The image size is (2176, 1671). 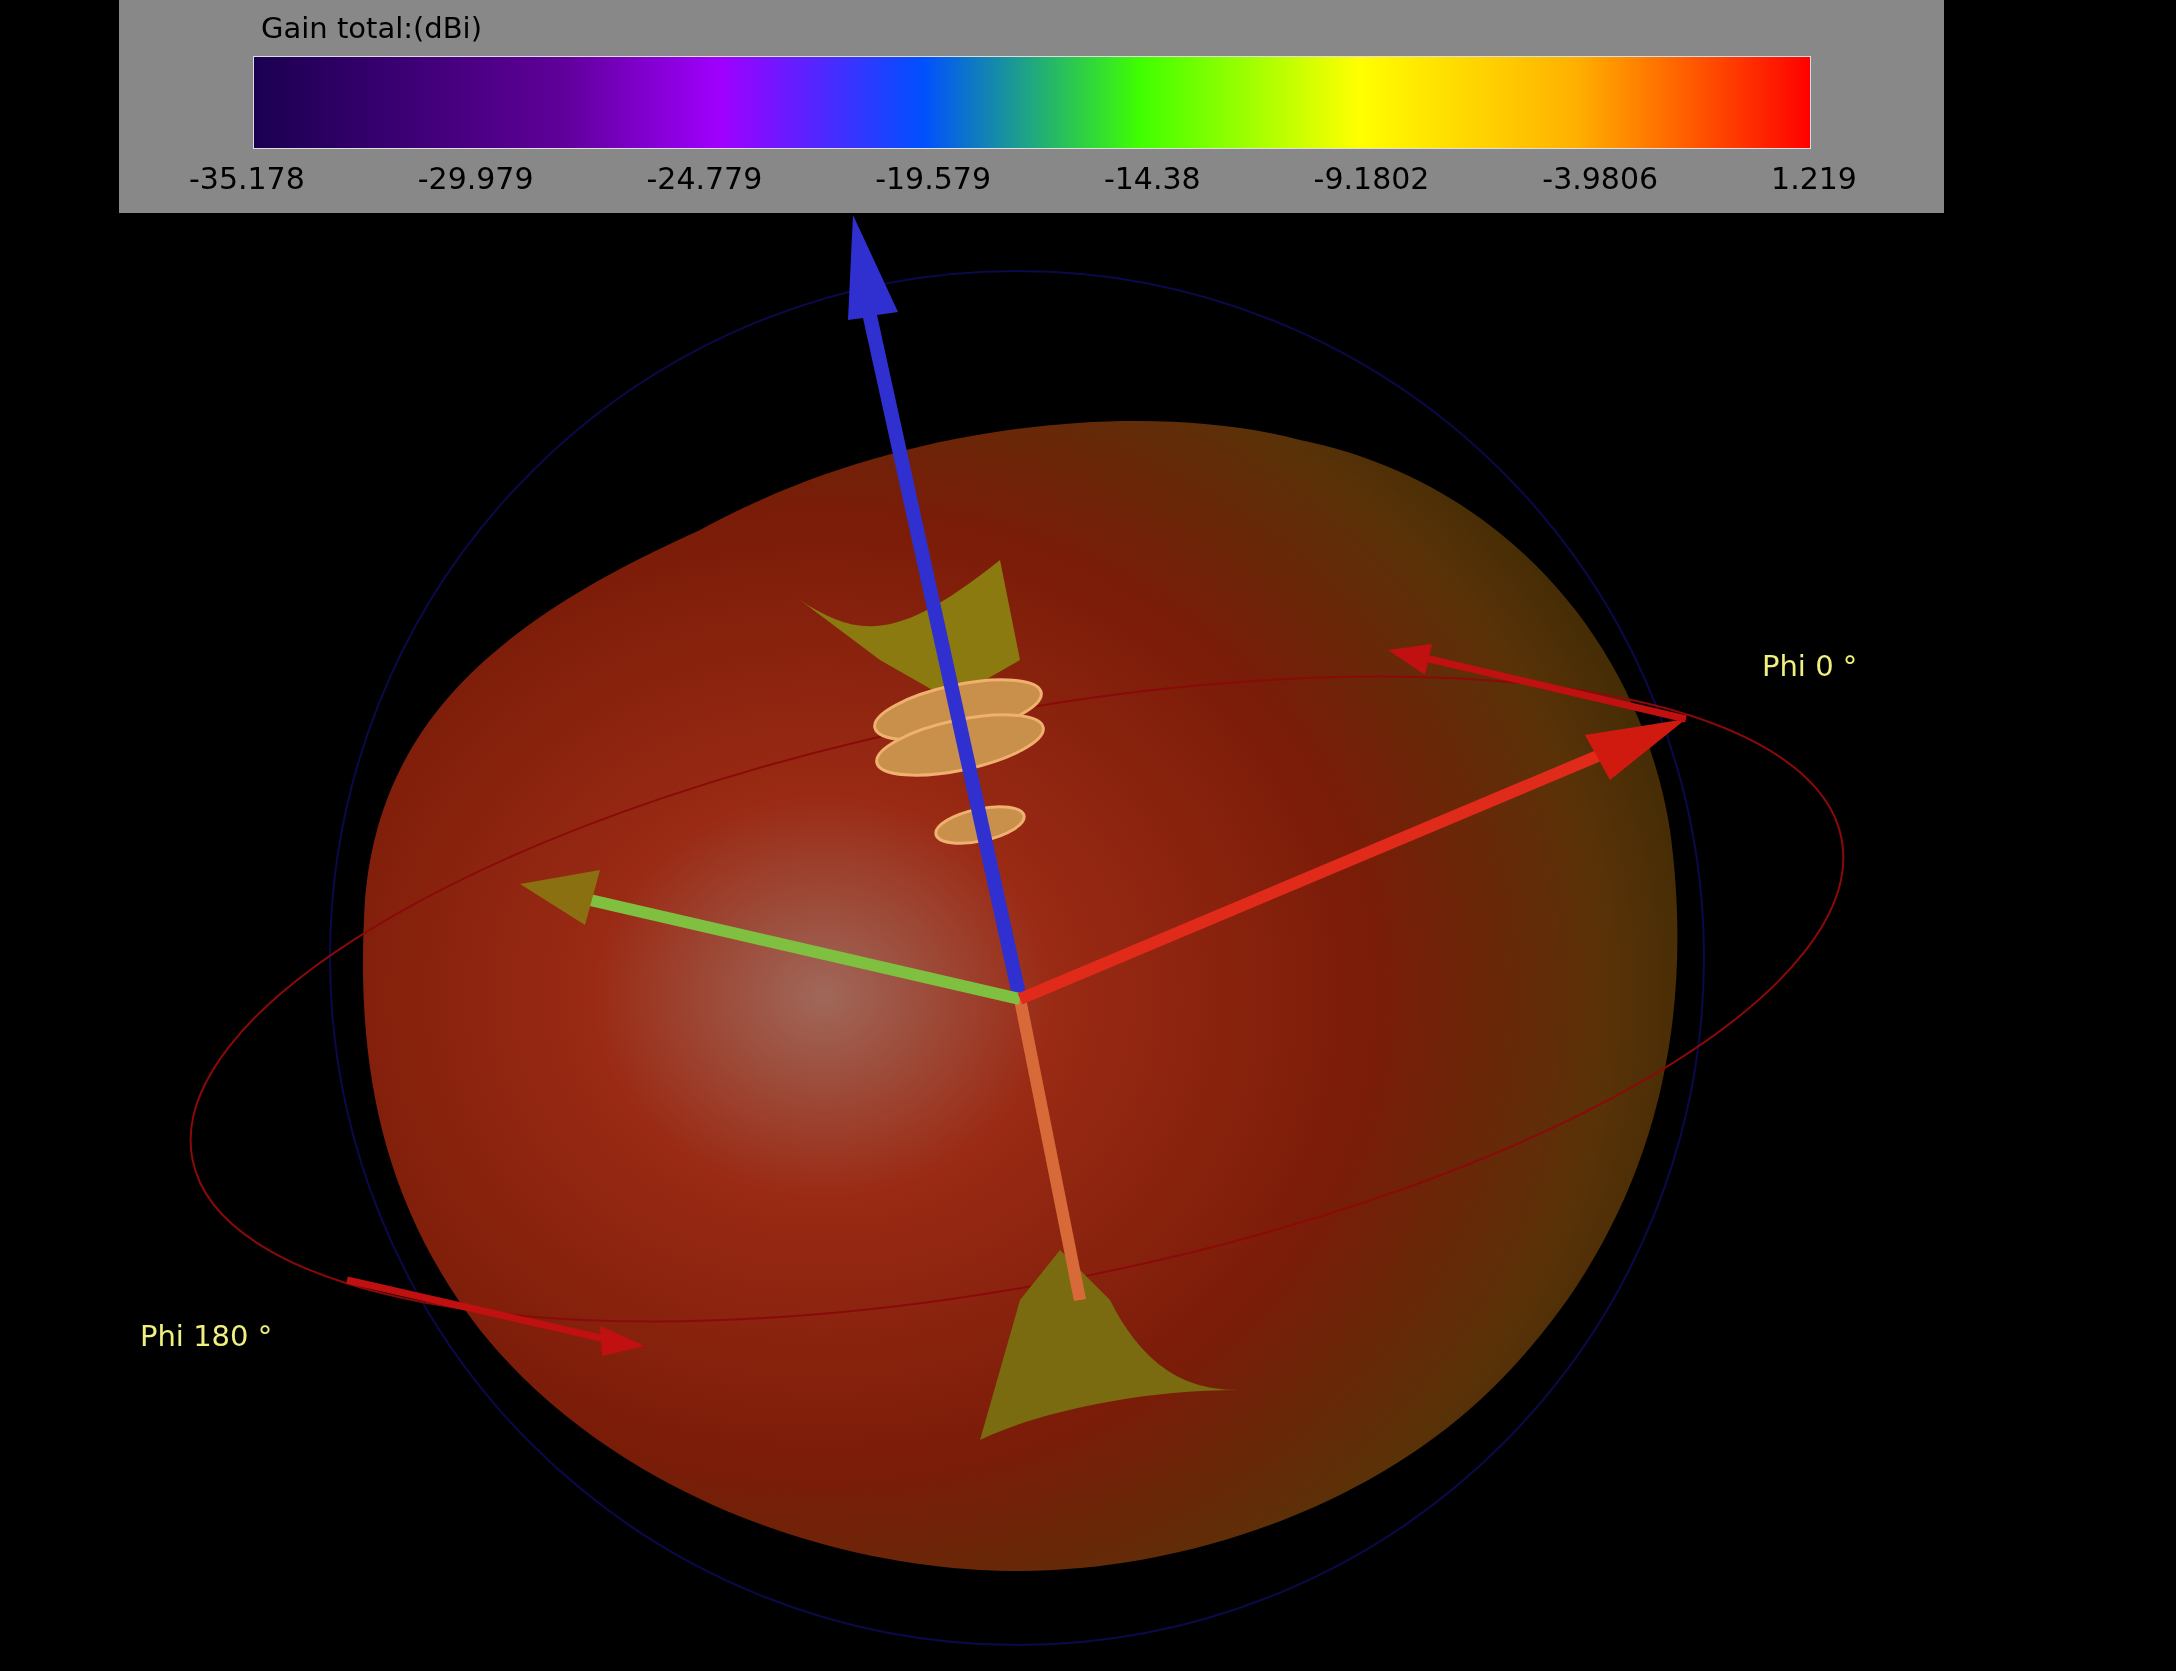 What do you see at coordinates (704, 179) in the screenshot?
I see `scale-tick-label: -24.779` at bounding box center [704, 179].